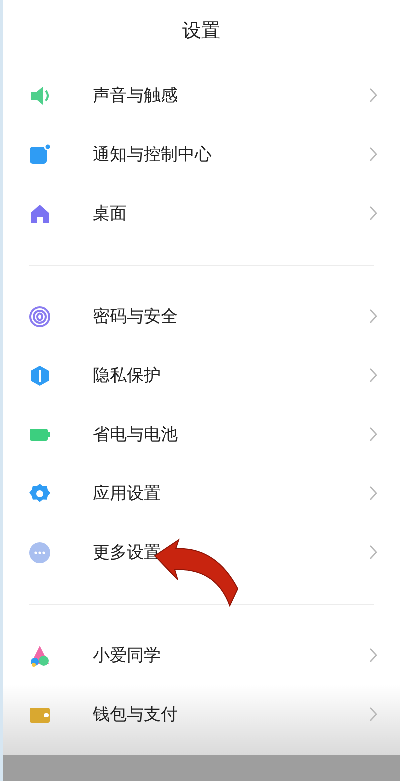 The height and width of the screenshot is (781, 400). What do you see at coordinates (201, 316) in the screenshot?
I see `settings-item: 密码与安全` at bounding box center [201, 316].